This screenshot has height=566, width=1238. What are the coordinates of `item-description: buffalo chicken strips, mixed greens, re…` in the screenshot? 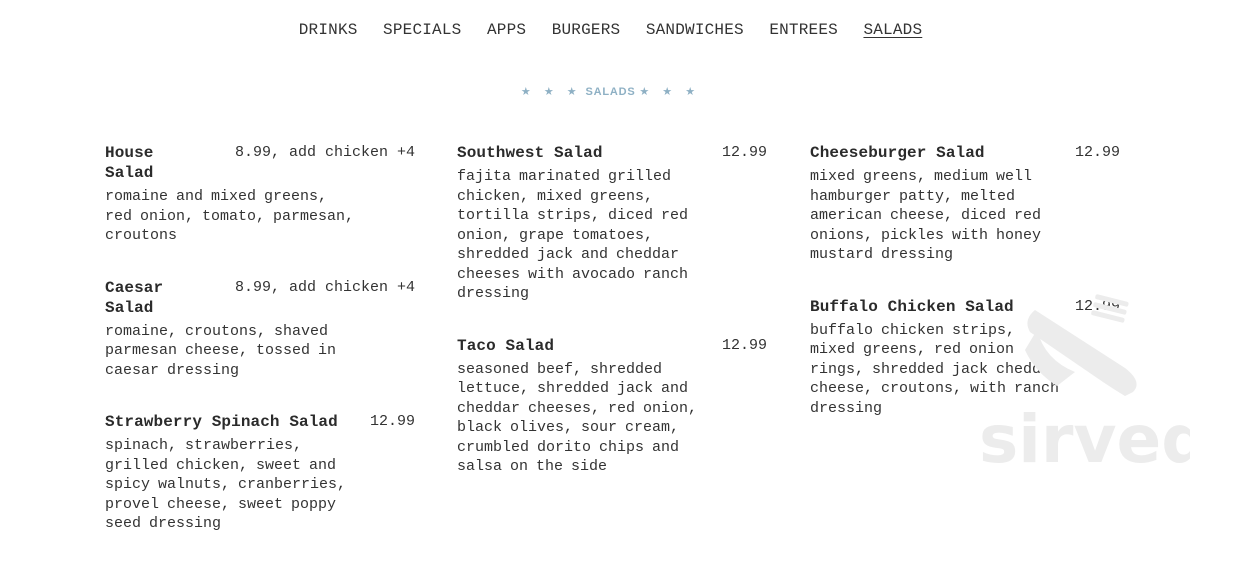 It's located at (935, 369).